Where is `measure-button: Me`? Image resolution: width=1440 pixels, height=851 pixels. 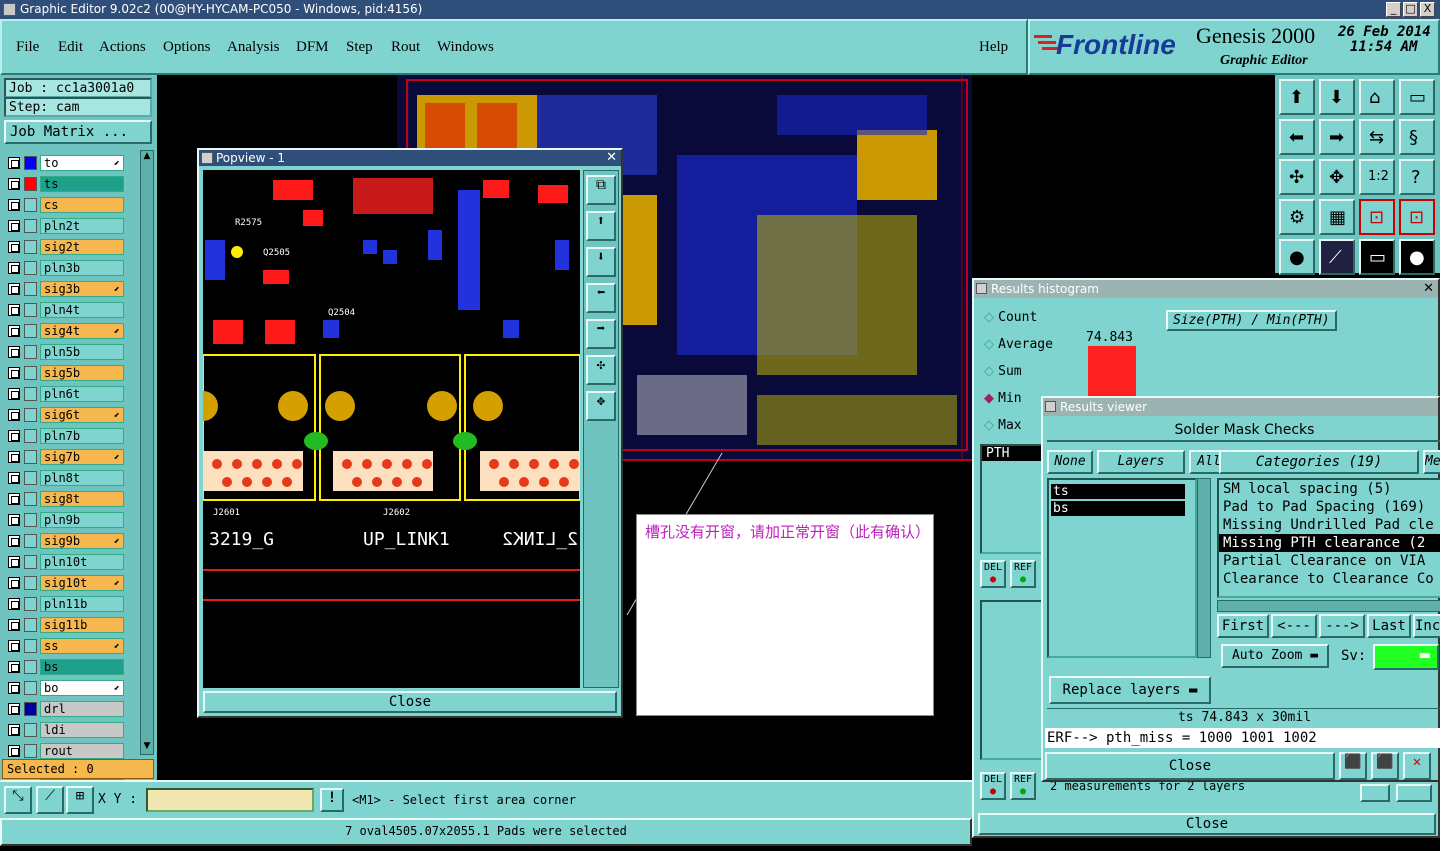 measure-button: Me is located at coordinates (1431, 462).